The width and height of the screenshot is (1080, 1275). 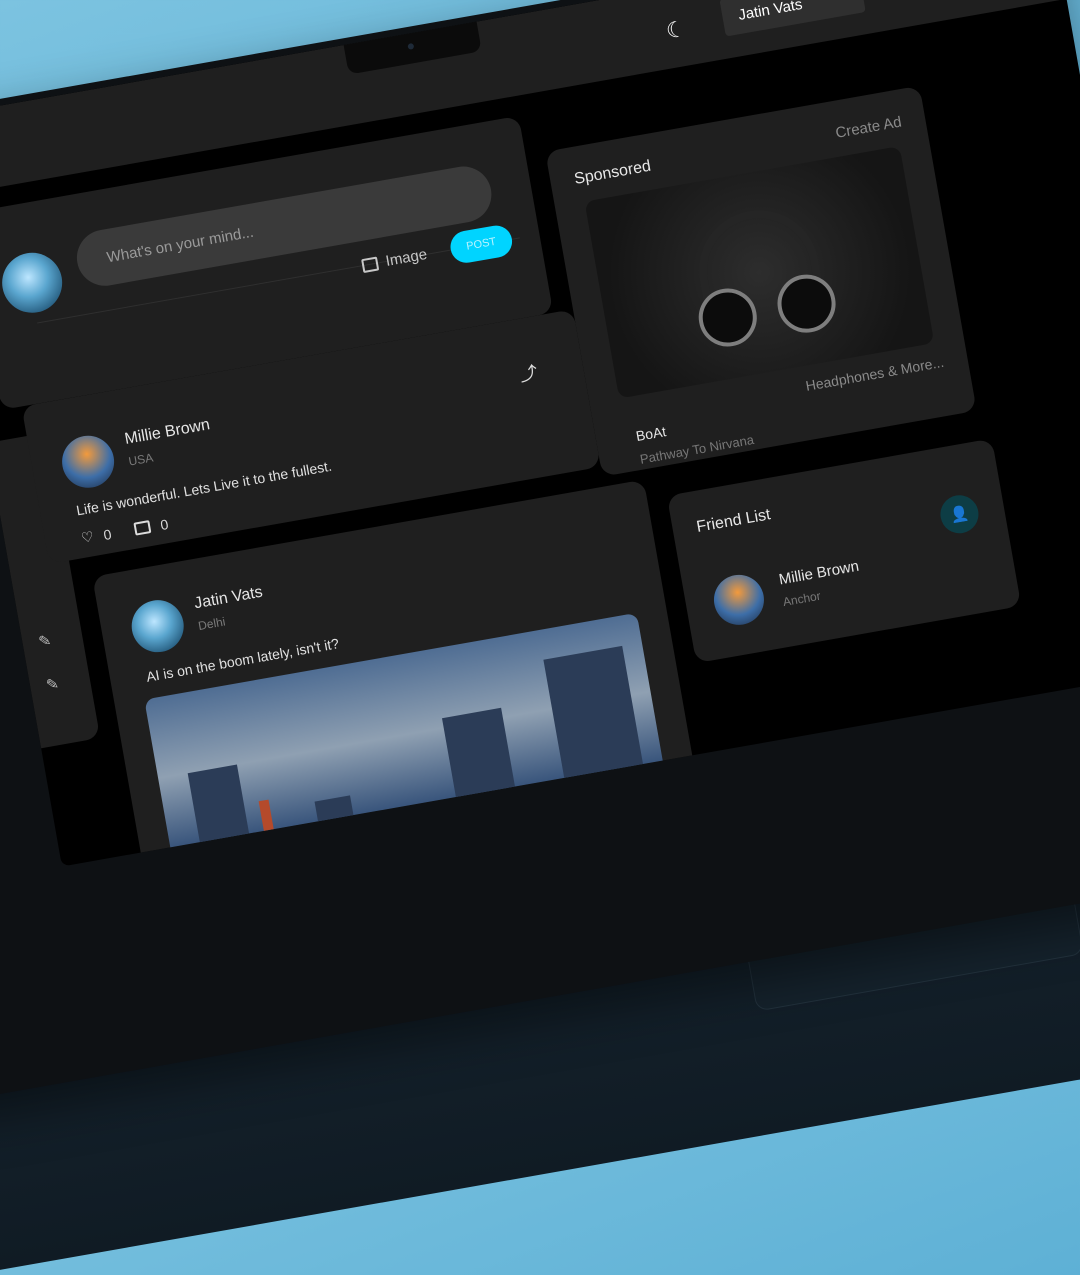 What do you see at coordinates (411, 46) in the screenshot?
I see `camera-dot` at bounding box center [411, 46].